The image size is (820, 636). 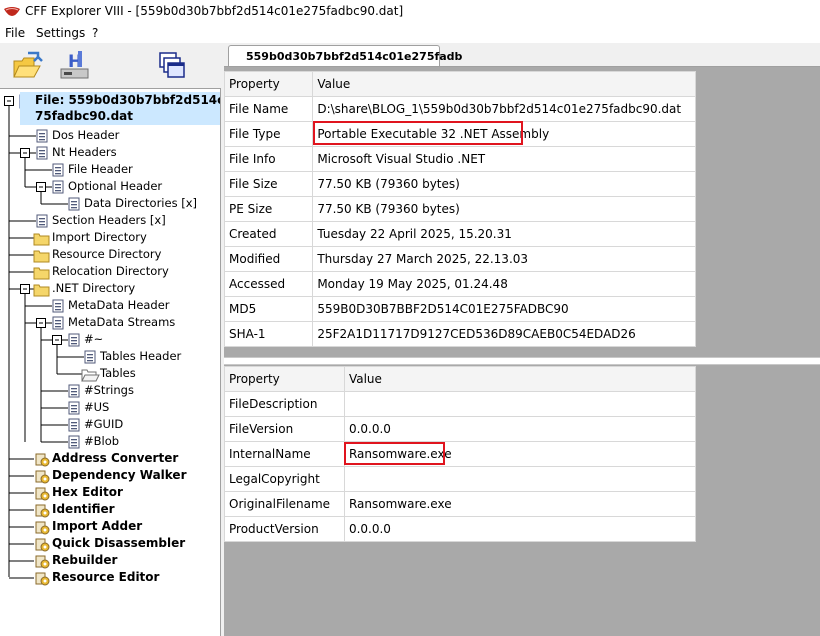 What do you see at coordinates (504, 159) in the screenshot?
I see `file-info-value-cell: Microsoft Visual Studio .NET` at bounding box center [504, 159].